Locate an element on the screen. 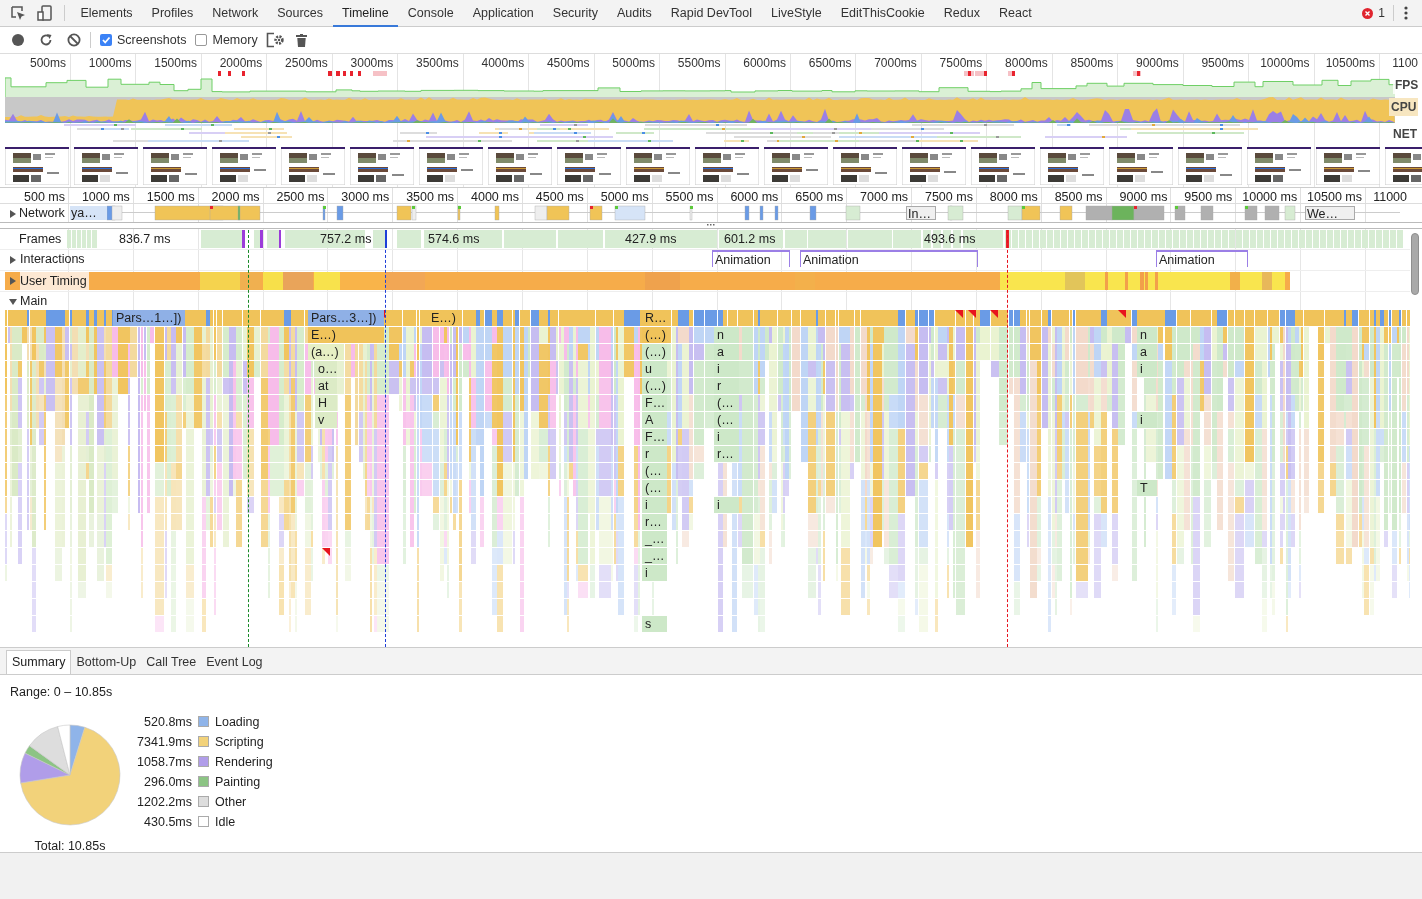 This screenshot has height=899, width=1422. legend-value: 1202.2ms is located at coordinates (164, 801).